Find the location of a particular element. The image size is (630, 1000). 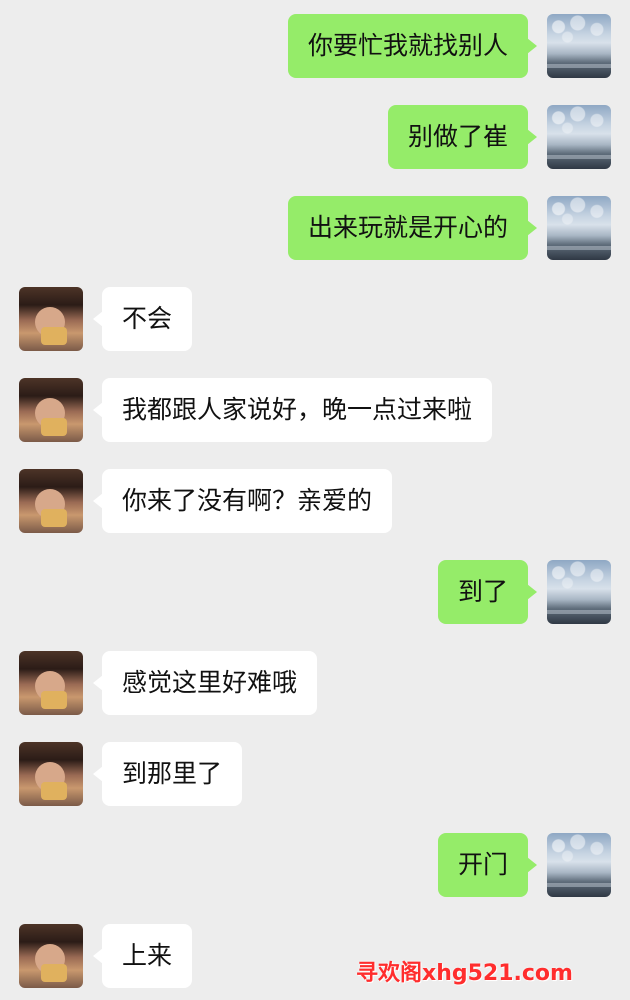

message-bubble-received: 感觉这里好难哦 is located at coordinates (205, 683).